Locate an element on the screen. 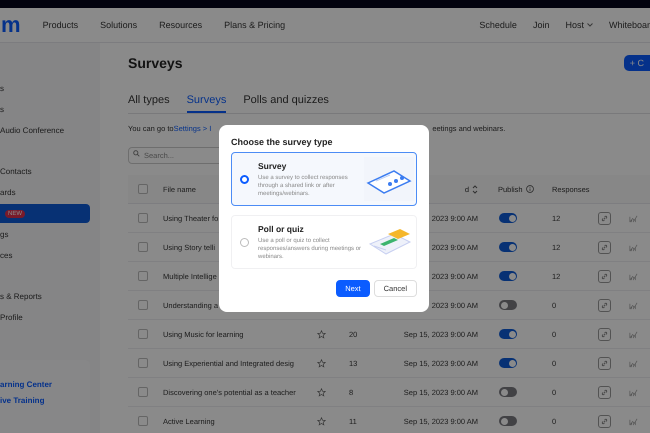 This screenshot has width=650, height=433. sort-icon is located at coordinates (475, 189).